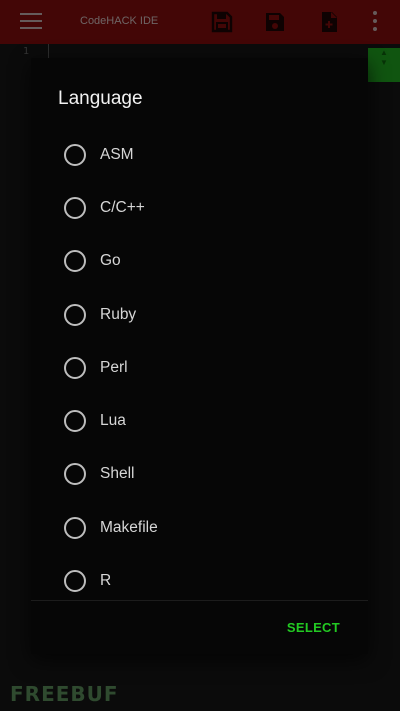 The width and height of the screenshot is (400, 711). I want to click on option-label: Lua, so click(113, 421).